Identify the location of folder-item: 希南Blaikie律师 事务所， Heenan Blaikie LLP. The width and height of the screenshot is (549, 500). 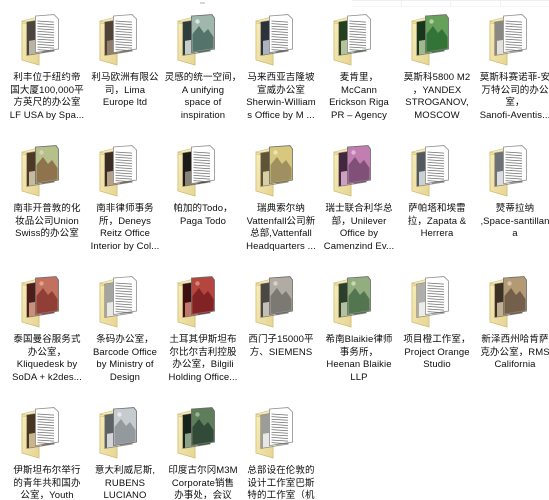
(359, 335).